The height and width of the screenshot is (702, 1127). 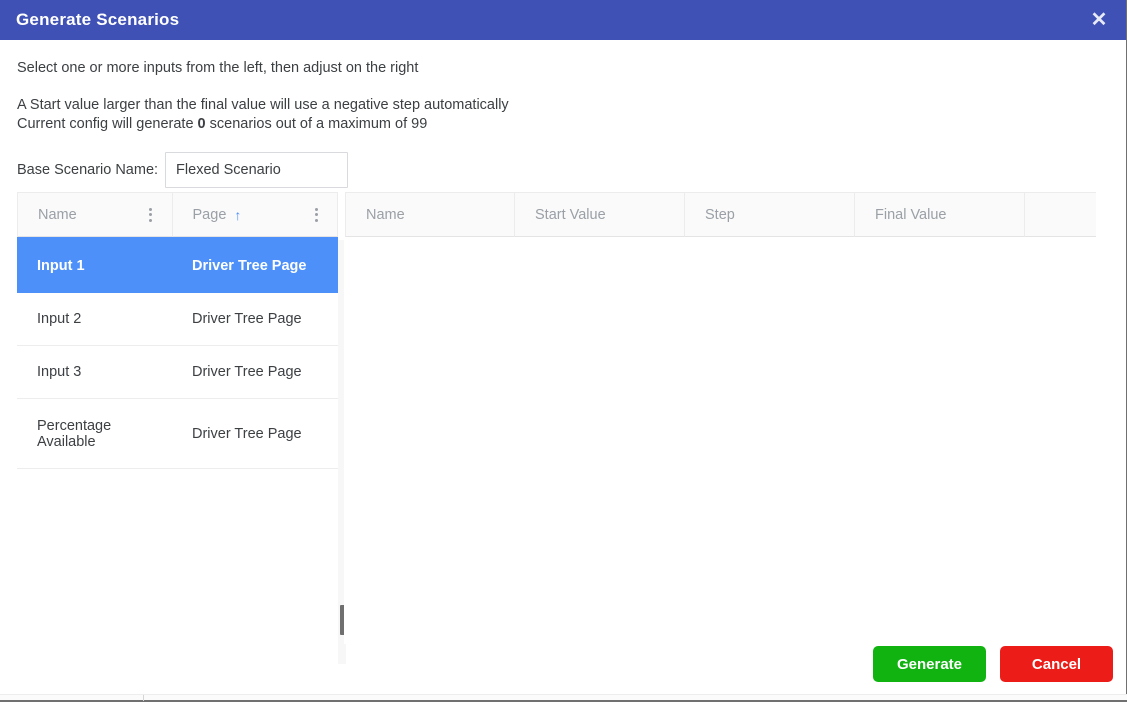 I want to click on scenario-count-suffix: scenarios out of a maximum of 99, so click(x=316, y=124).